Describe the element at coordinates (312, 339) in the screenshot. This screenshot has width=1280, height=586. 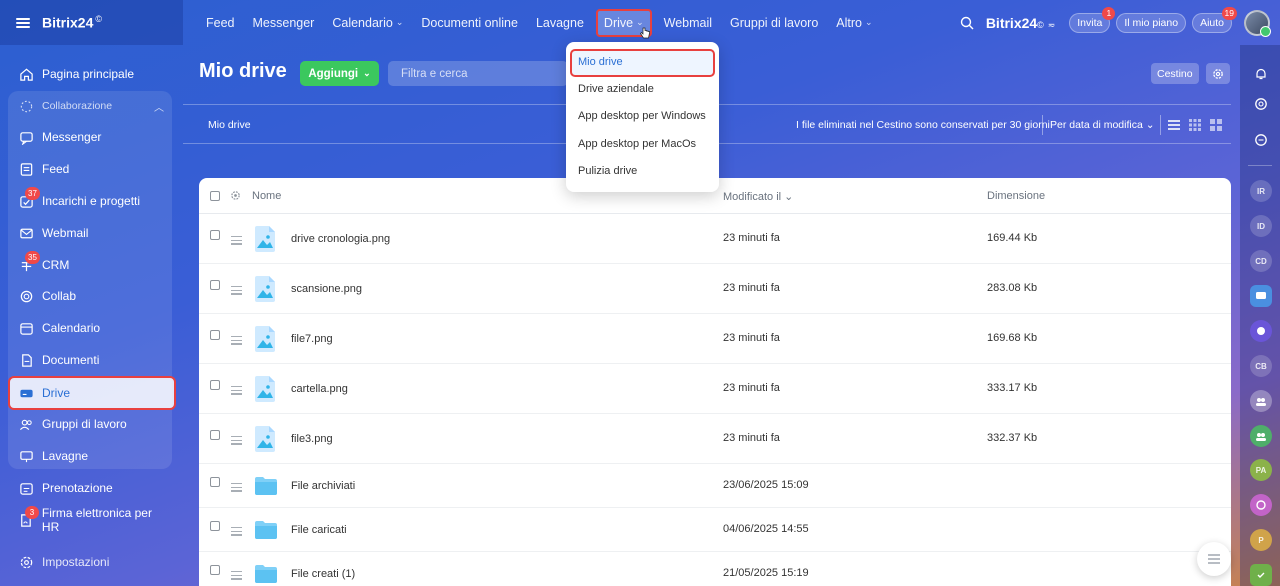
I see `file-name: file7.png` at that location.